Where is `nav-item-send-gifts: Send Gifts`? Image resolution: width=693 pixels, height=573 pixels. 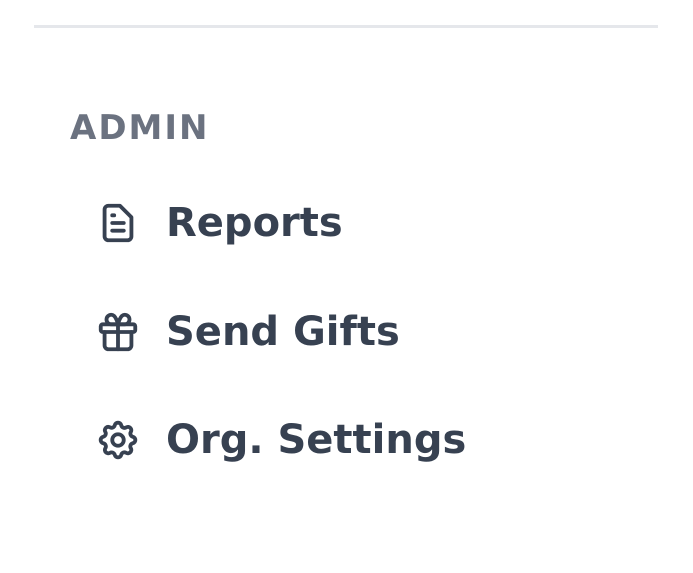
nav-item-send-gifts: Send Gifts is located at coordinates (247, 332).